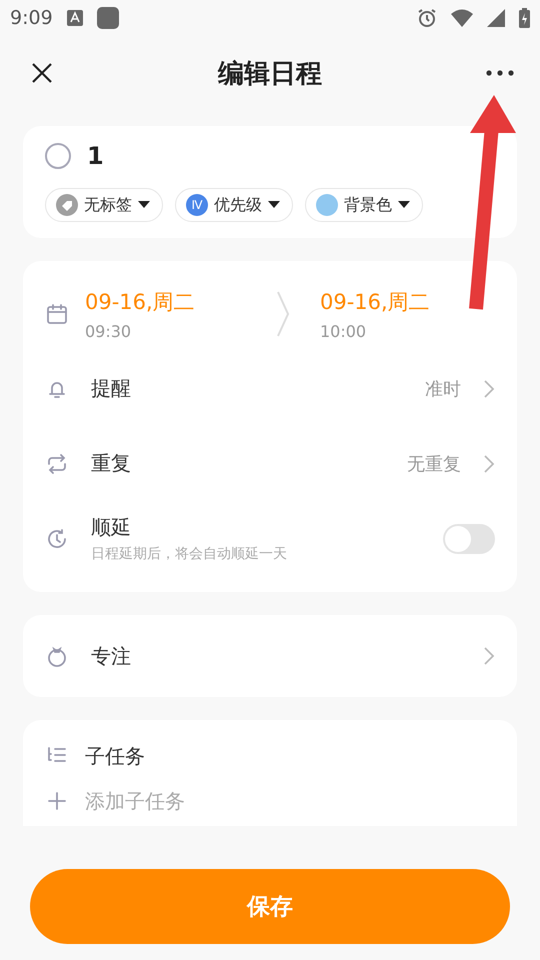 This screenshot has width=540, height=960. What do you see at coordinates (197, 205) in the screenshot?
I see `priority-badge: Ⅳ` at bounding box center [197, 205].